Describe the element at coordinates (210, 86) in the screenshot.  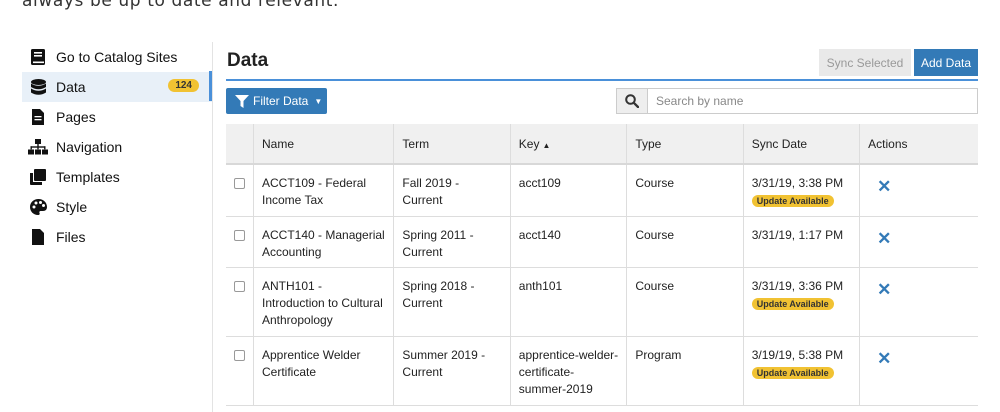
I see `active-indicator` at that location.